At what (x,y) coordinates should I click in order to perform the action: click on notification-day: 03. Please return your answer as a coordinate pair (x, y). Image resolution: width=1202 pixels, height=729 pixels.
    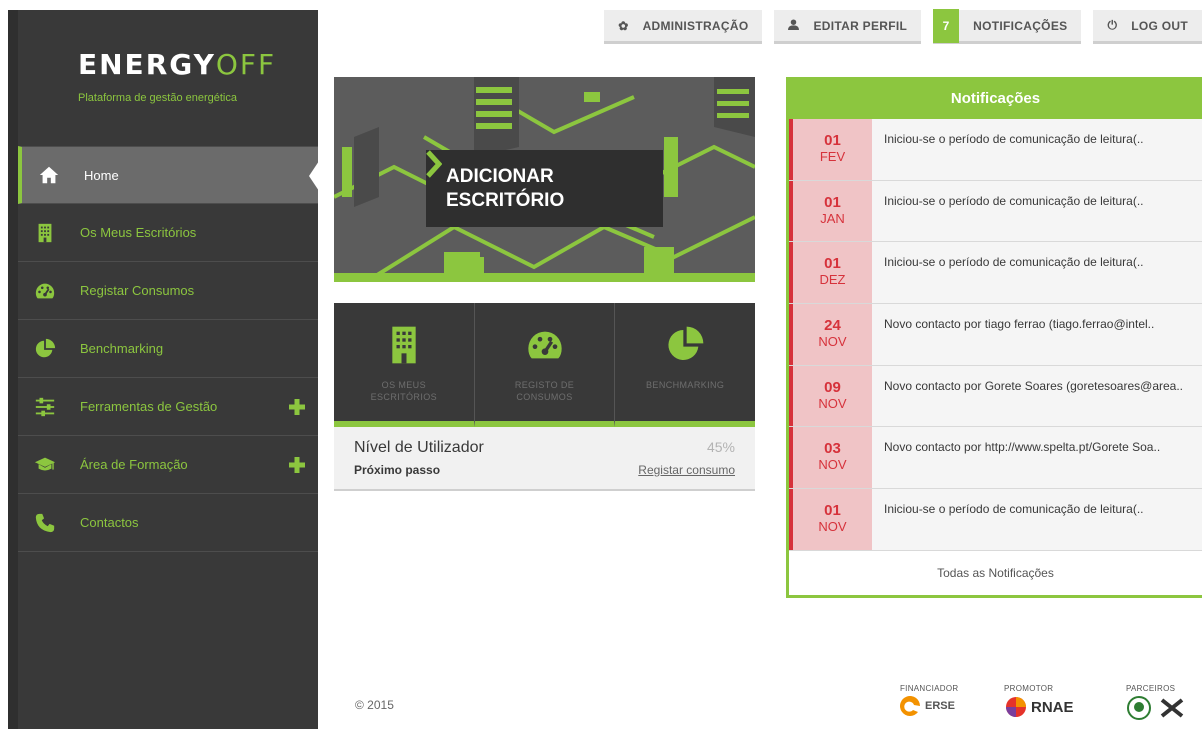
    Looking at the image, I should click on (832, 449).